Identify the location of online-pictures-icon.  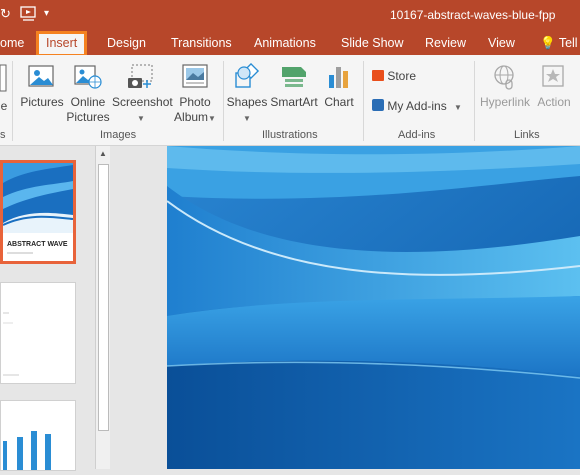
(88, 77).